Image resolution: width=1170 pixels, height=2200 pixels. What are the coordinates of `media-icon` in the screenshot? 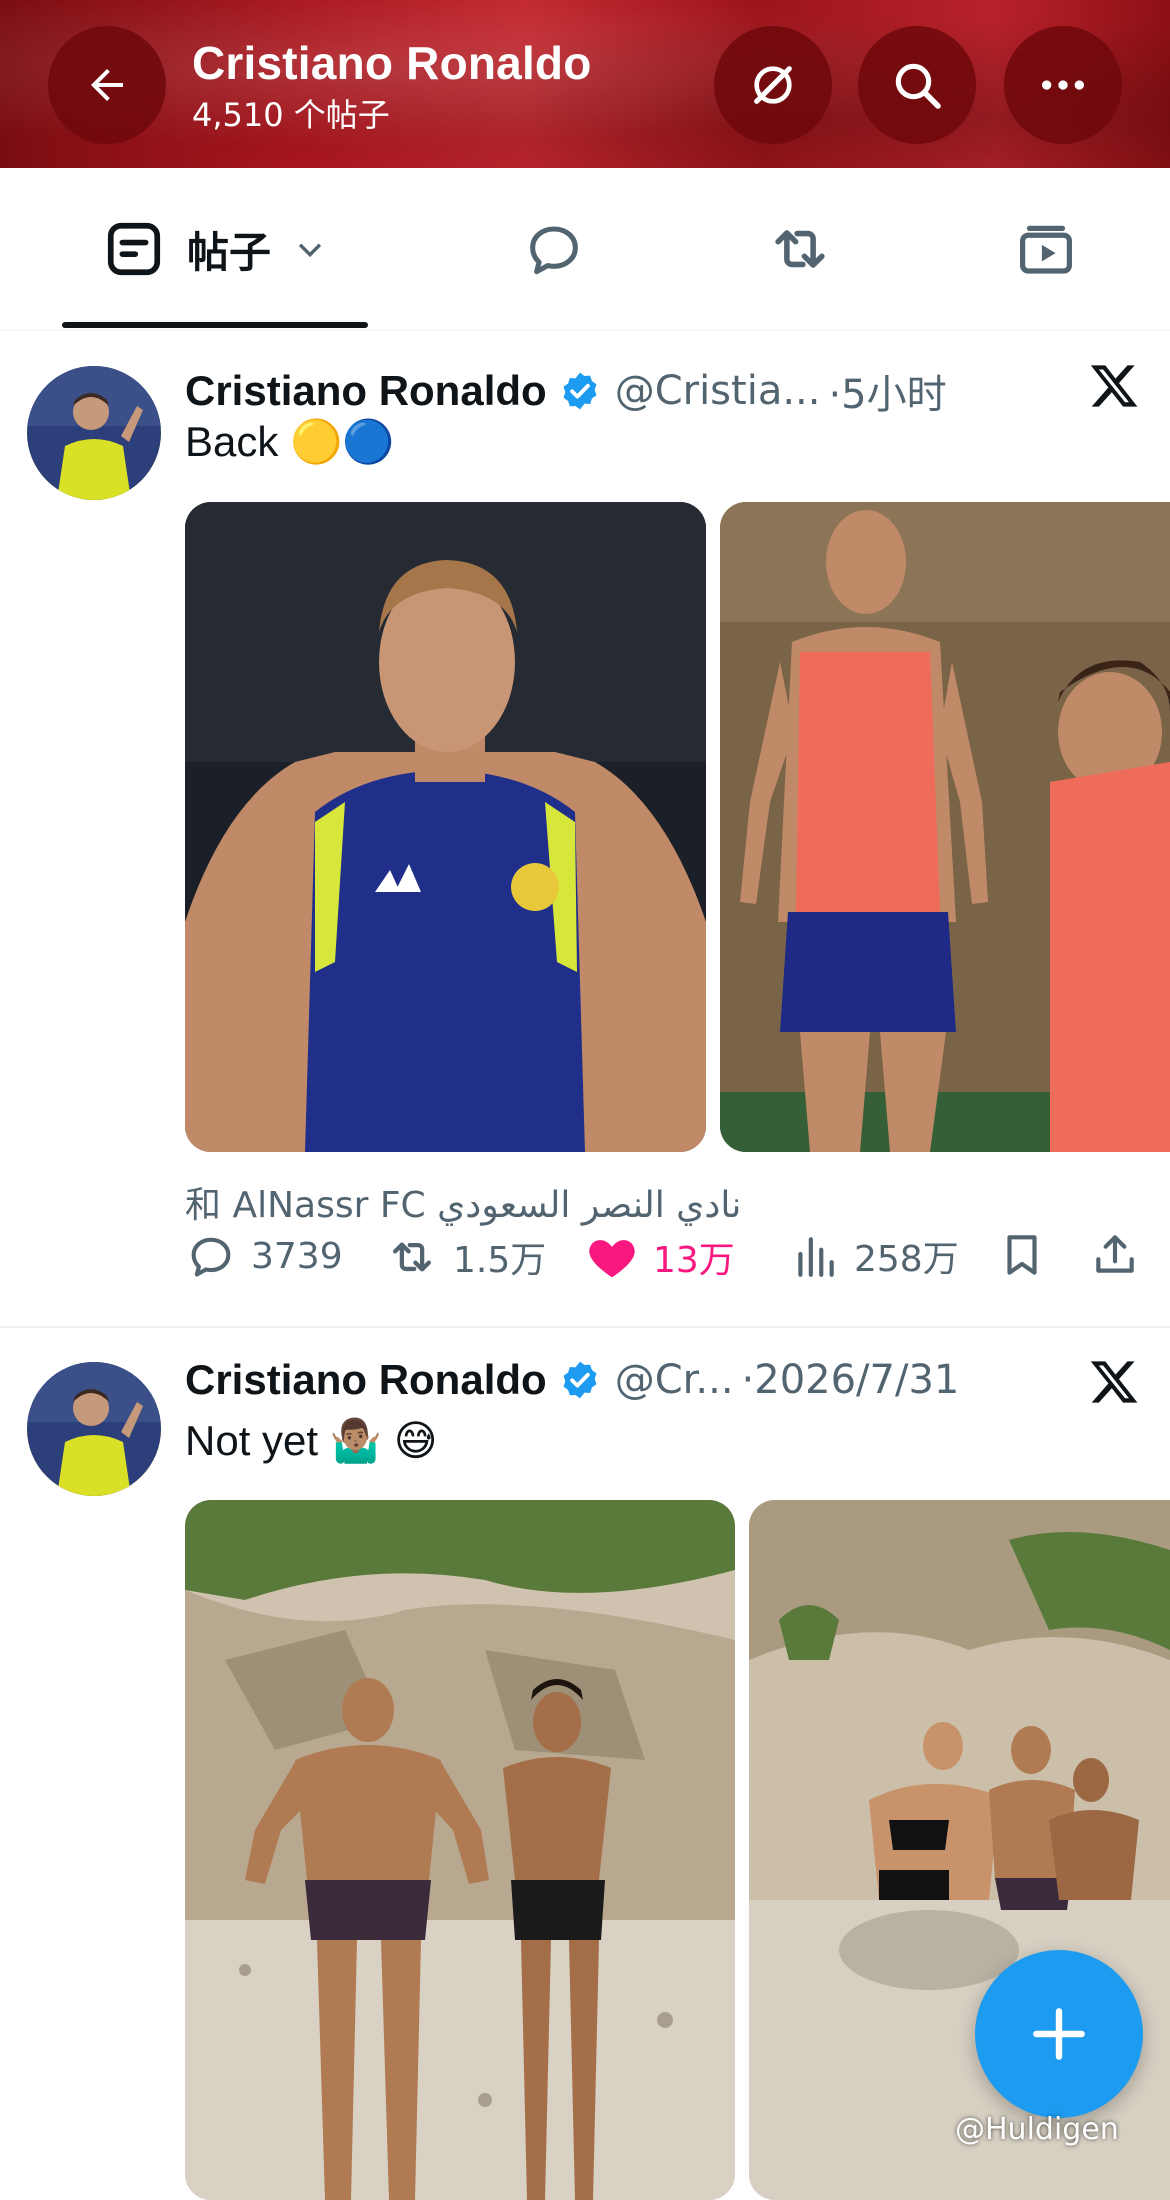 It's located at (1046, 249).